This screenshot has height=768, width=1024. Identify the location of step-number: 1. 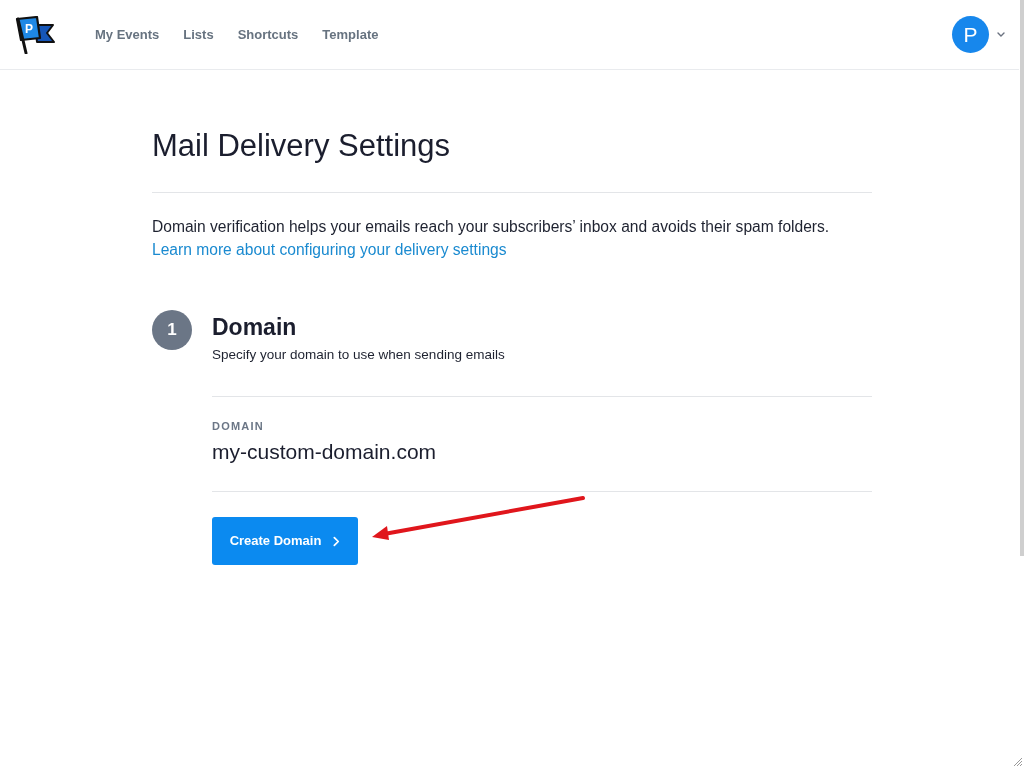
(172, 330).